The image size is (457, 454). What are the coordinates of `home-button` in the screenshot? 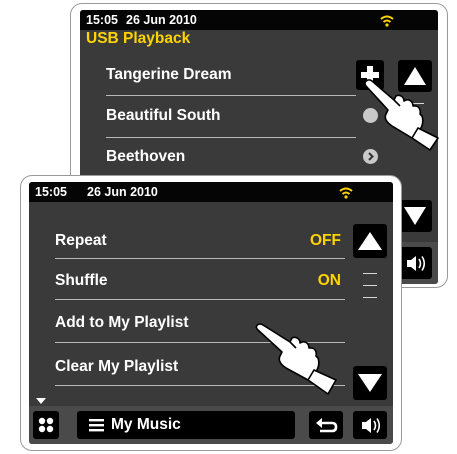 It's located at (46, 425).